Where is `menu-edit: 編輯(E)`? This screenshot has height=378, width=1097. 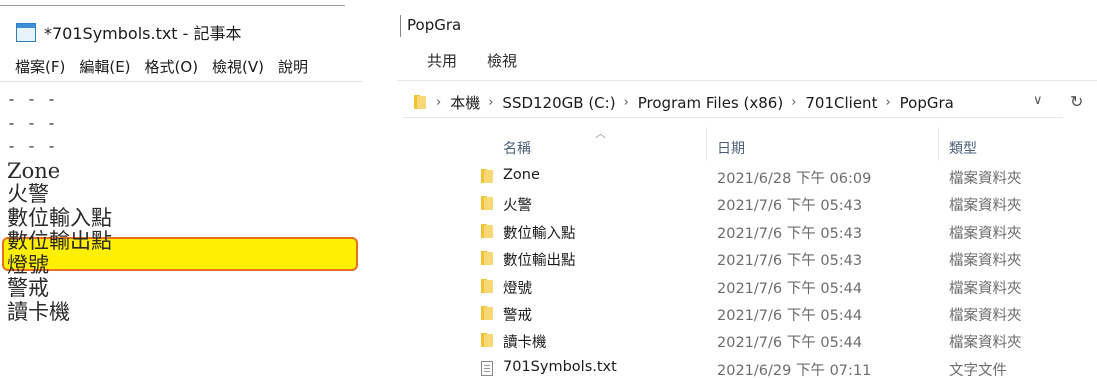 menu-edit: 編輯(E) is located at coordinates (104, 66).